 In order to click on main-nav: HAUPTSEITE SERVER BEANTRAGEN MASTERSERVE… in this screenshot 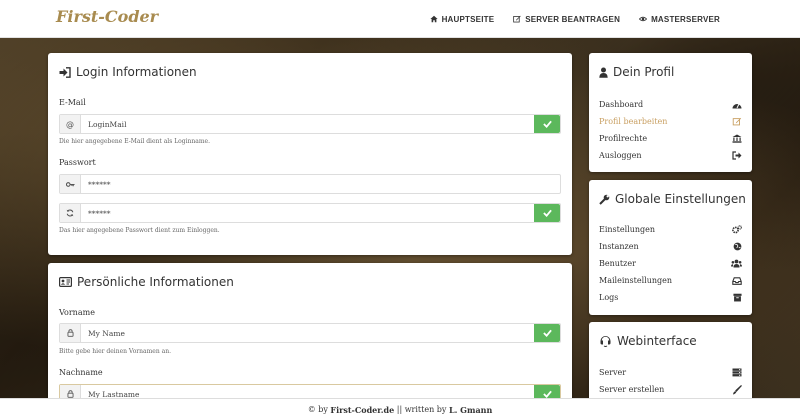, I will do `click(565, 19)`.